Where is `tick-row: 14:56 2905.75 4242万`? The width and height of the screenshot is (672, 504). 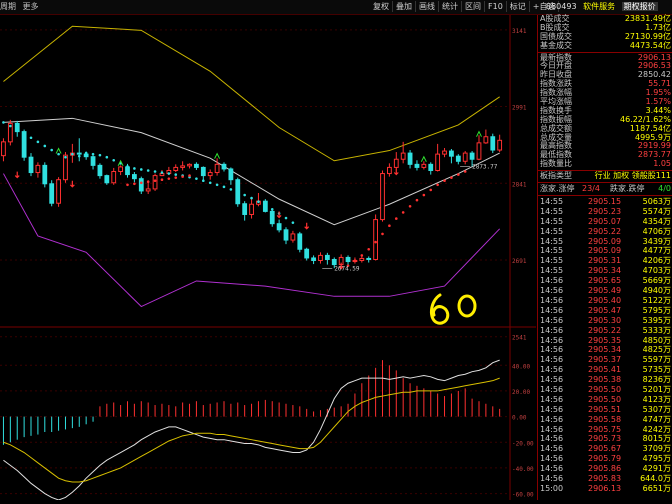 tick-row: 14:56 2905.75 4242万 is located at coordinates (605, 430).